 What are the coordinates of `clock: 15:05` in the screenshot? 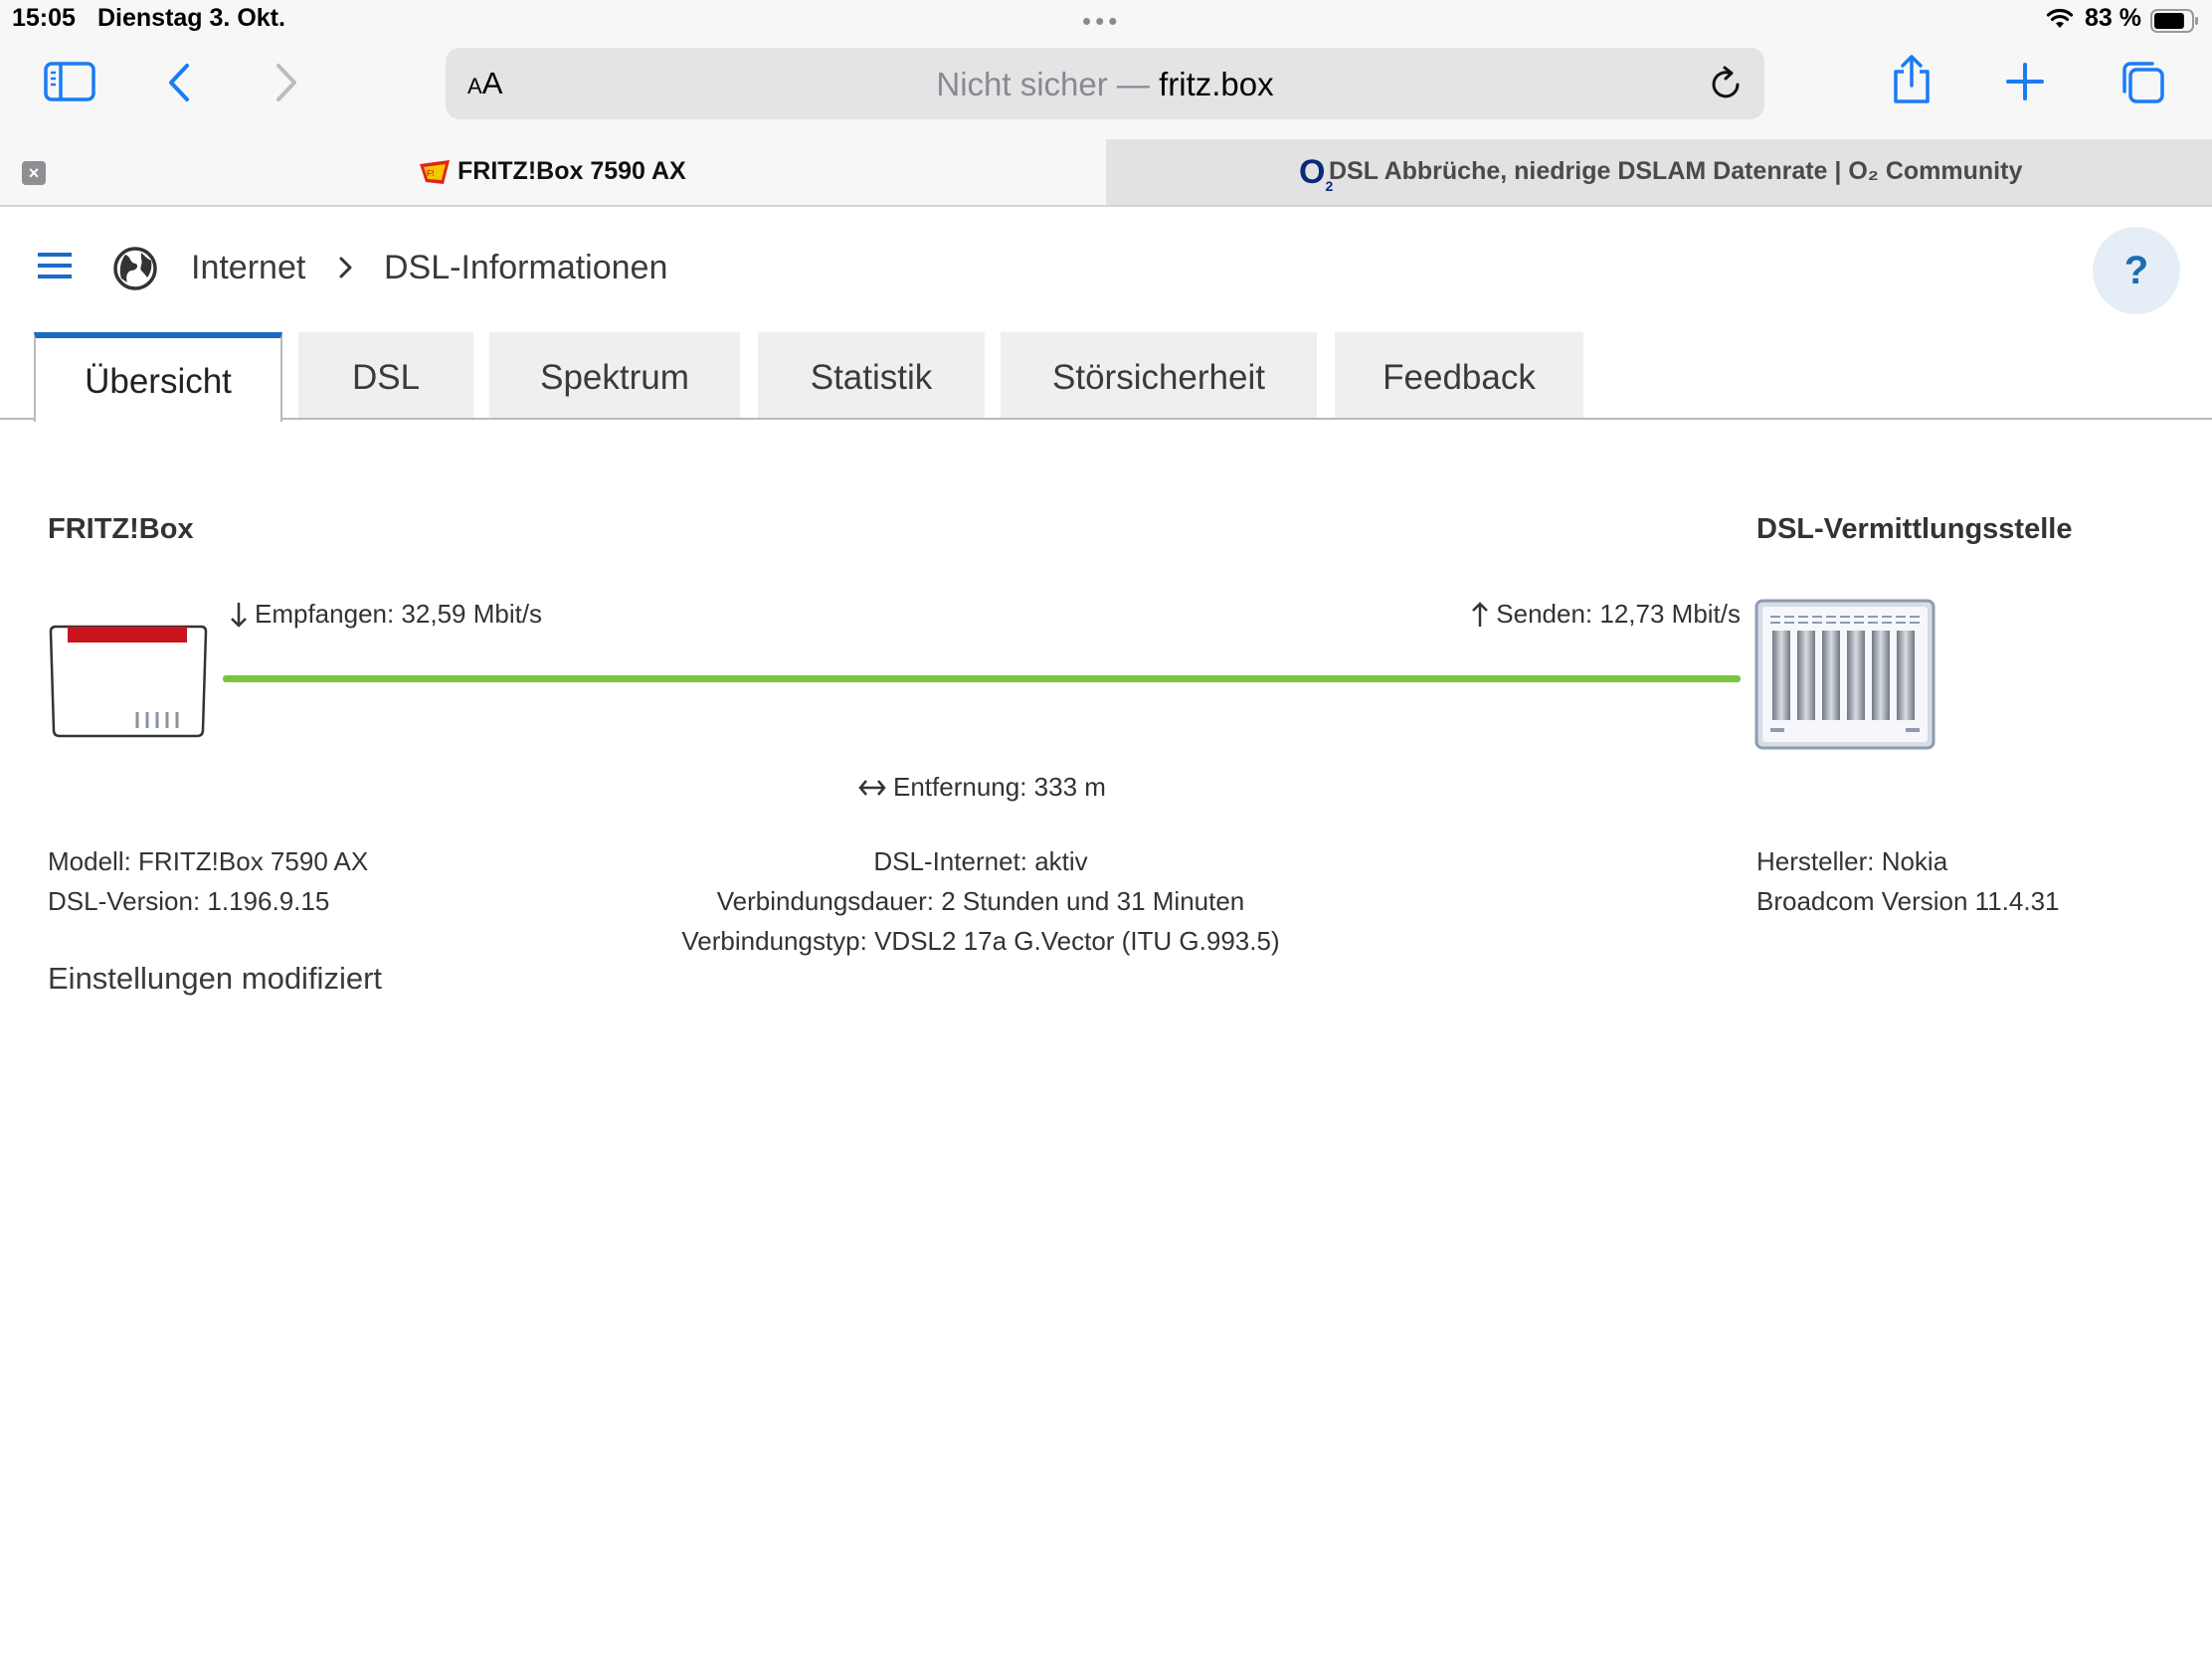 It's located at (44, 18).